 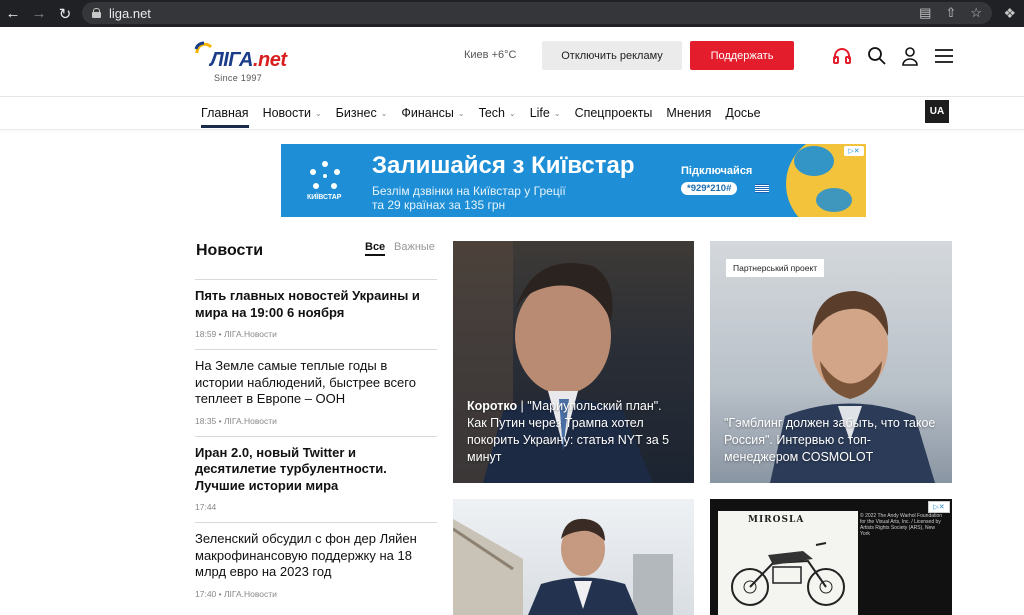 What do you see at coordinates (776, 520) in the screenshot?
I see `ad-artwork-title: MIROSLA` at bounding box center [776, 520].